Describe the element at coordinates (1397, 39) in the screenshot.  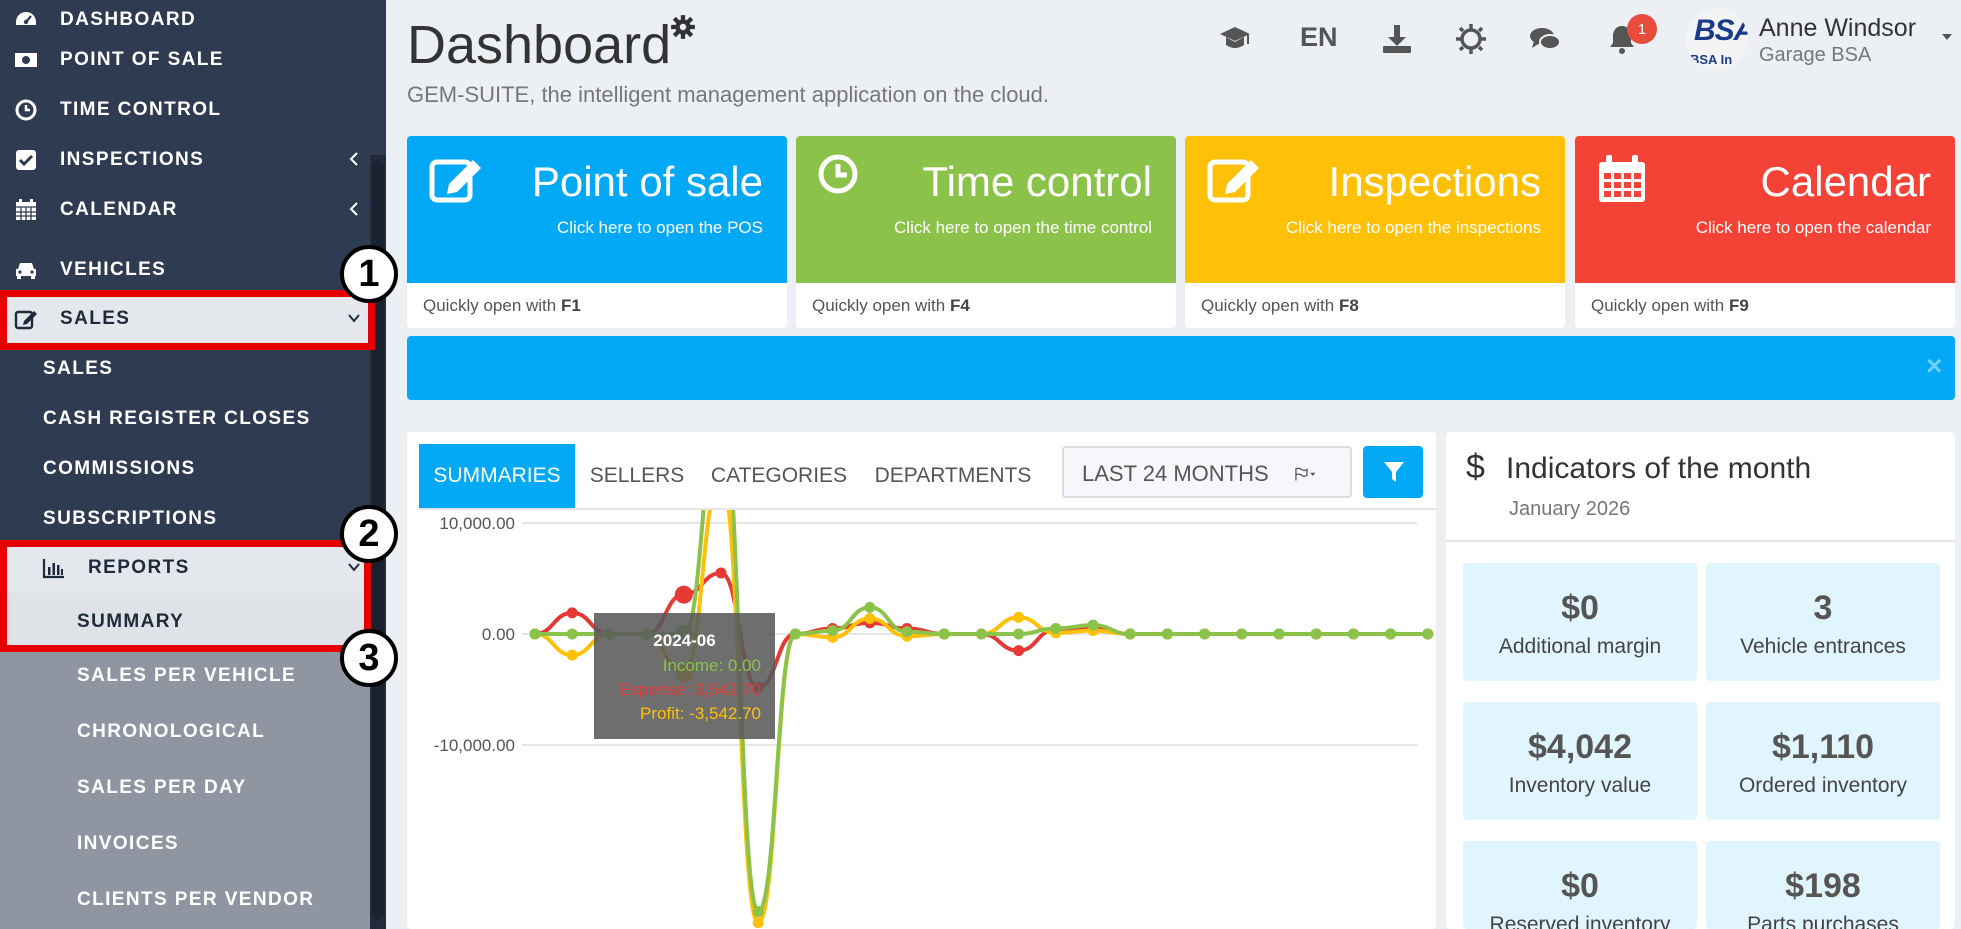
I see `download-icon` at that location.